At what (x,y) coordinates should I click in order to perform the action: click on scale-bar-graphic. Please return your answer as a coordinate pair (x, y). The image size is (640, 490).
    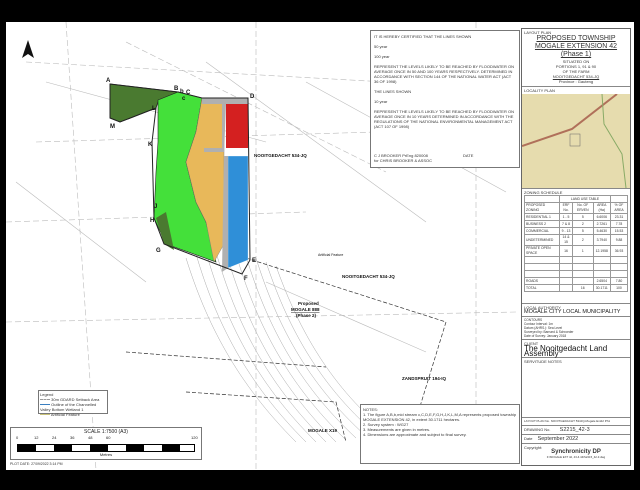
    Looking at the image, I should click on (106, 448).